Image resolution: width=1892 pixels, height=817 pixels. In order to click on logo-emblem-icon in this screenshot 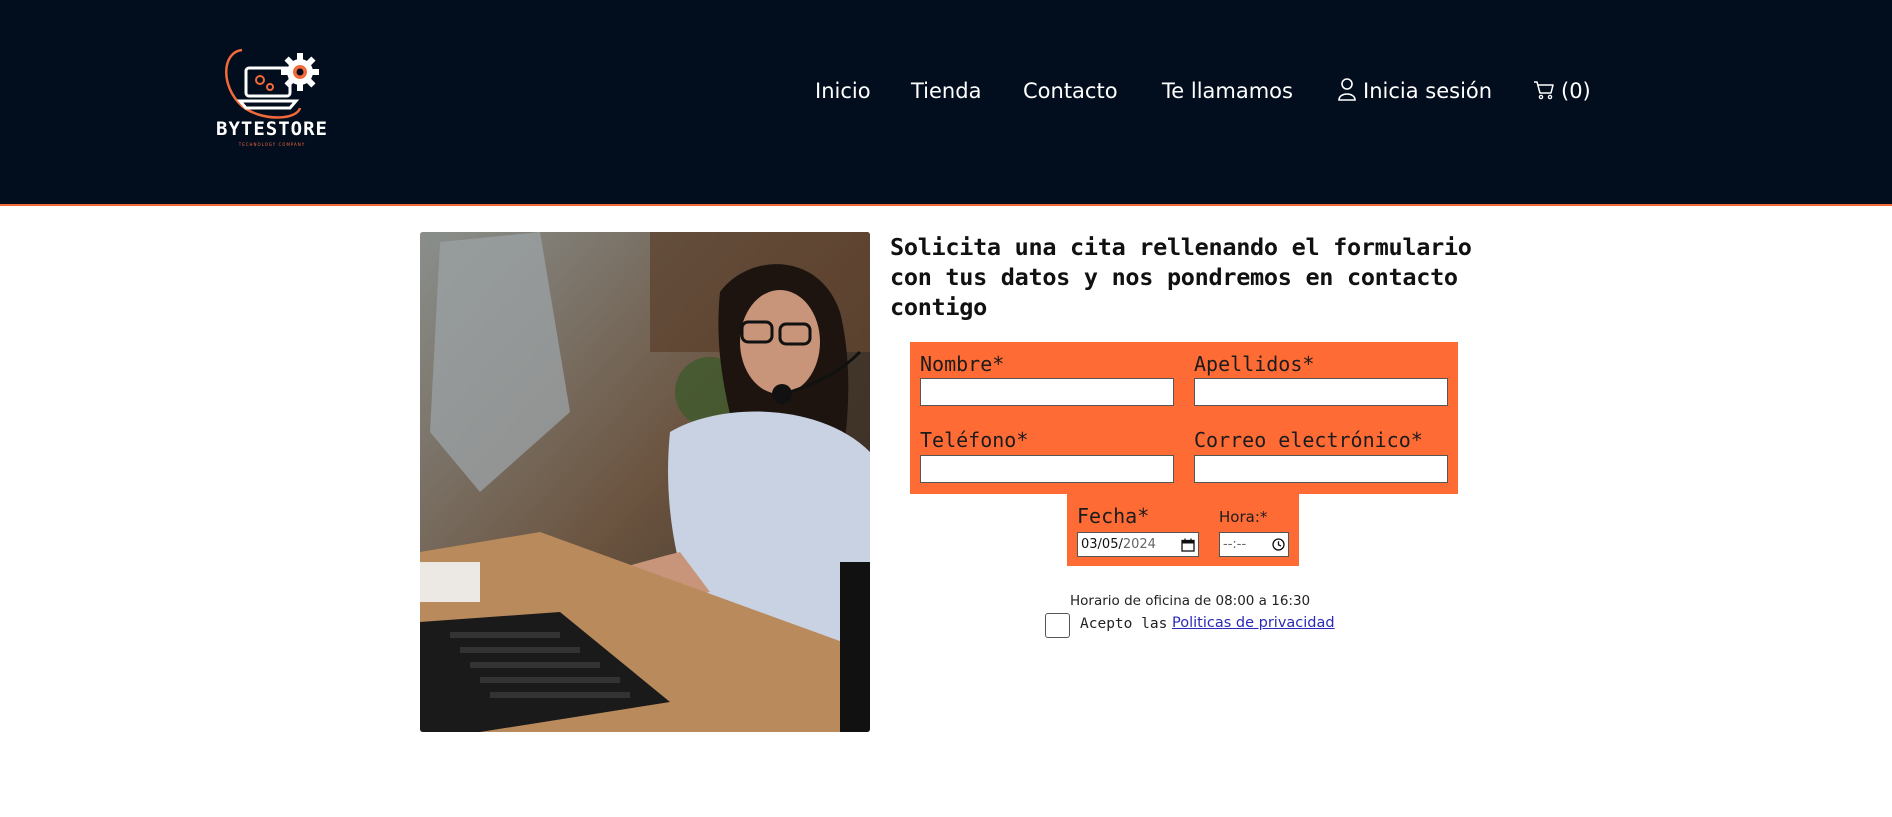, I will do `click(272, 83)`.